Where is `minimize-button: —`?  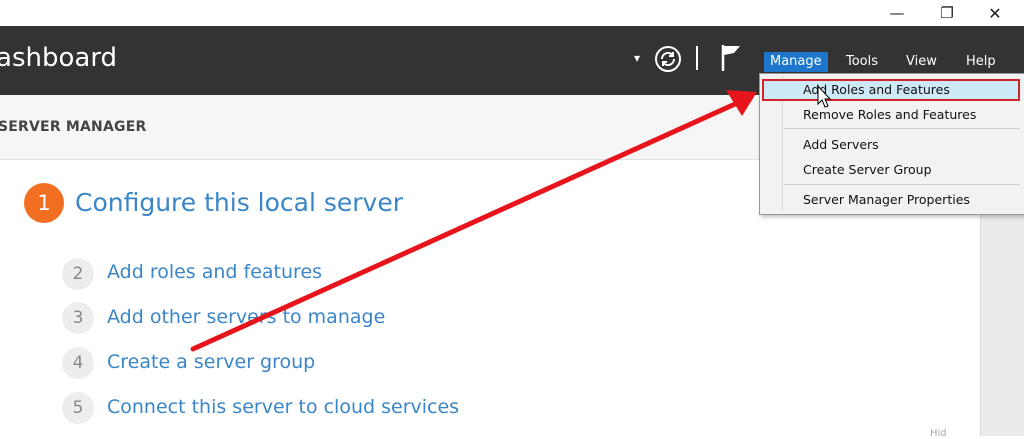
minimize-button: — is located at coordinates (897, 13).